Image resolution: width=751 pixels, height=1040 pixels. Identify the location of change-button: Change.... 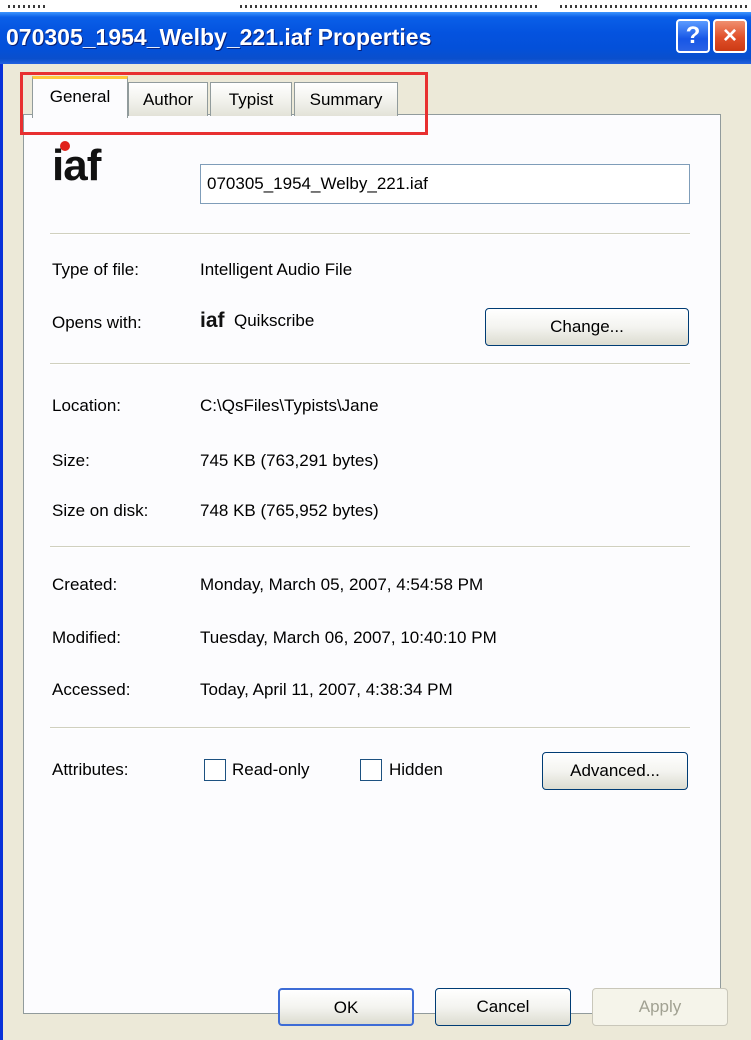
(587, 327).